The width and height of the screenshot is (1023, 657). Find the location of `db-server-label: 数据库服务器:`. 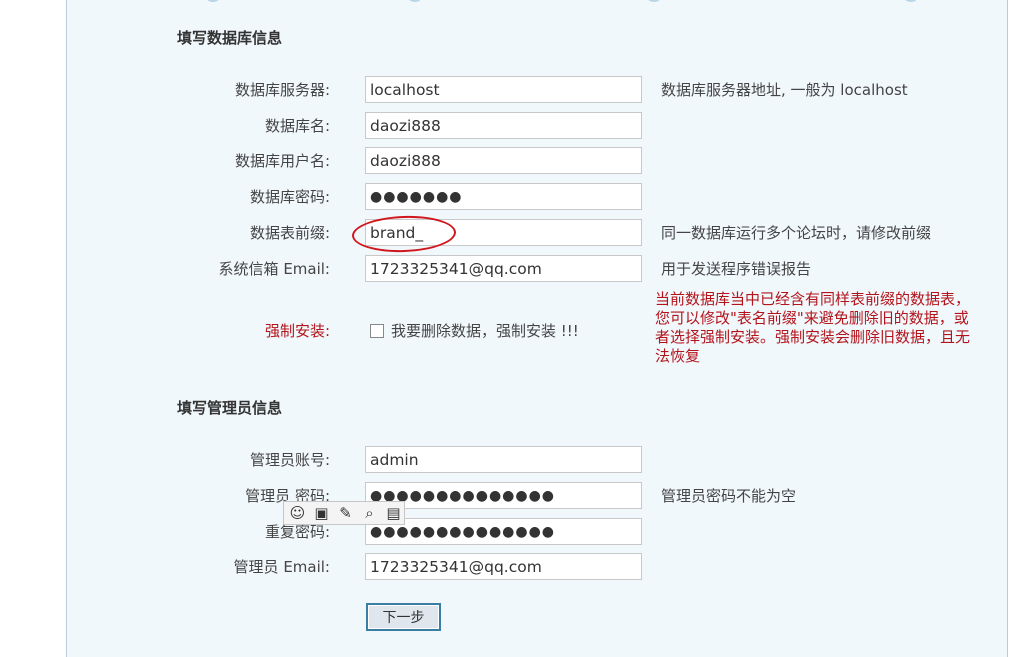

db-server-label: 数据库服务器: is located at coordinates (282, 90).